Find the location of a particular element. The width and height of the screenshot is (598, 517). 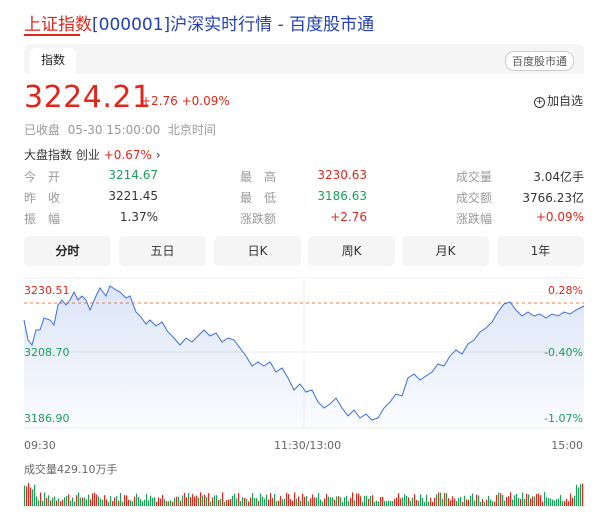

stat-label: 涨跌幅 is located at coordinates (474, 219).